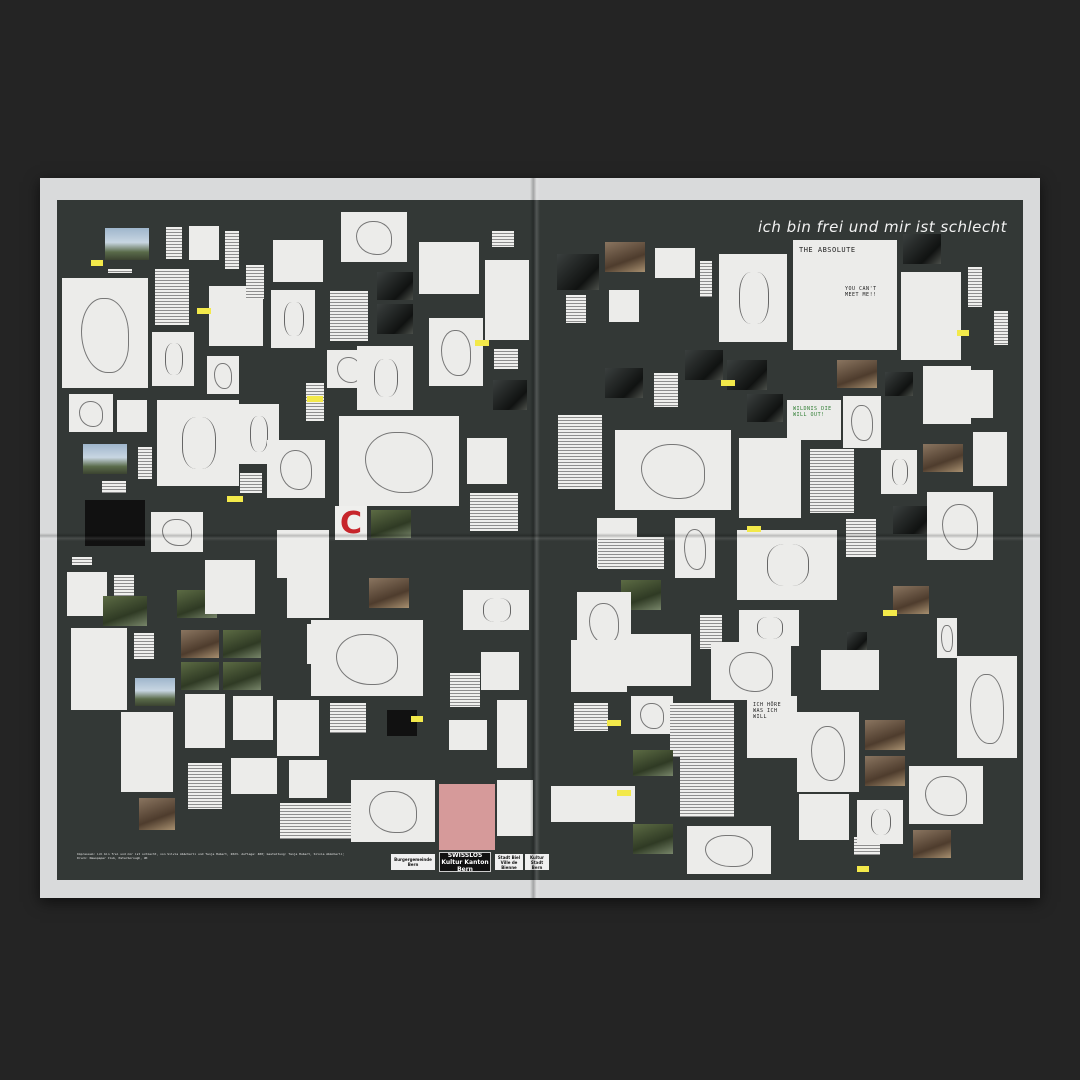 Image resolution: width=1080 pixels, height=1080 pixels. Describe the element at coordinates (828, 752) in the screenshot. I see `sketch-bear` at that location.